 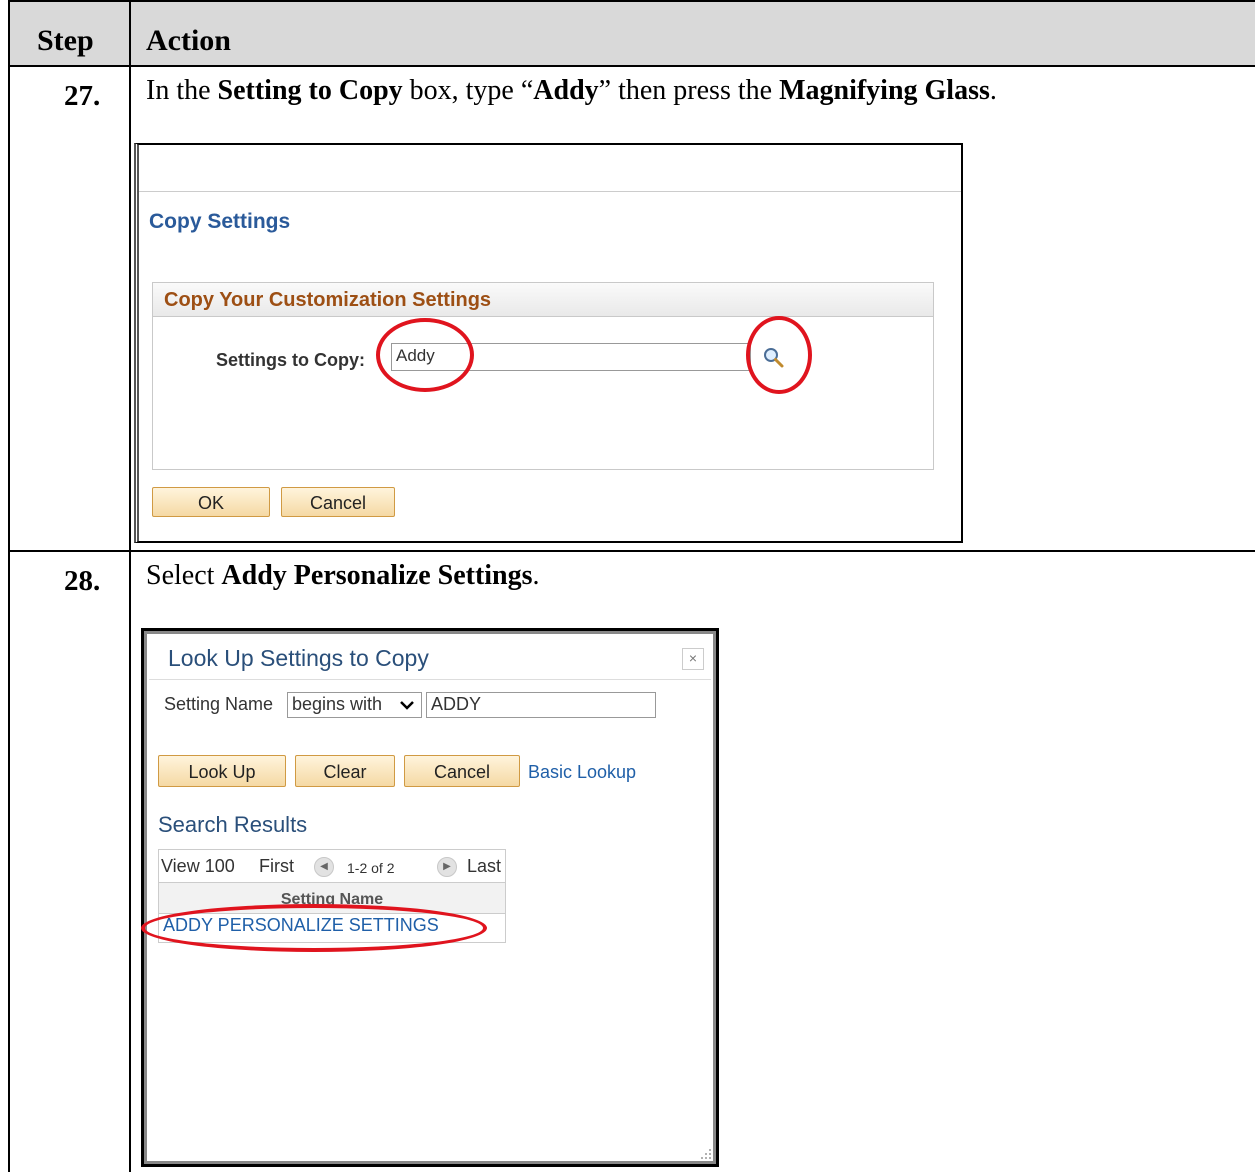 What do you see at coordinates (198, 866) in the screenshot?
I see `view-all-link: View 100` at bounding box center [198, 866].